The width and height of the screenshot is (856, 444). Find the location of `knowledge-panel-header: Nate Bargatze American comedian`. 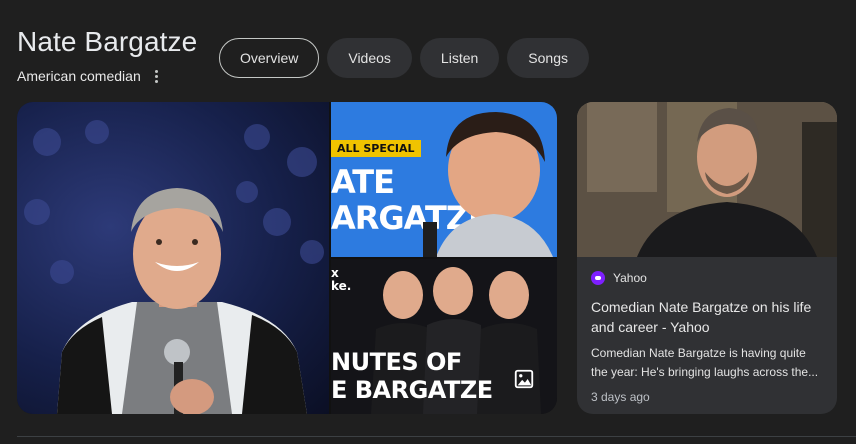

knowledge-panel-header: Nate Bargatze American comedian is located at coordinates (107, 55).